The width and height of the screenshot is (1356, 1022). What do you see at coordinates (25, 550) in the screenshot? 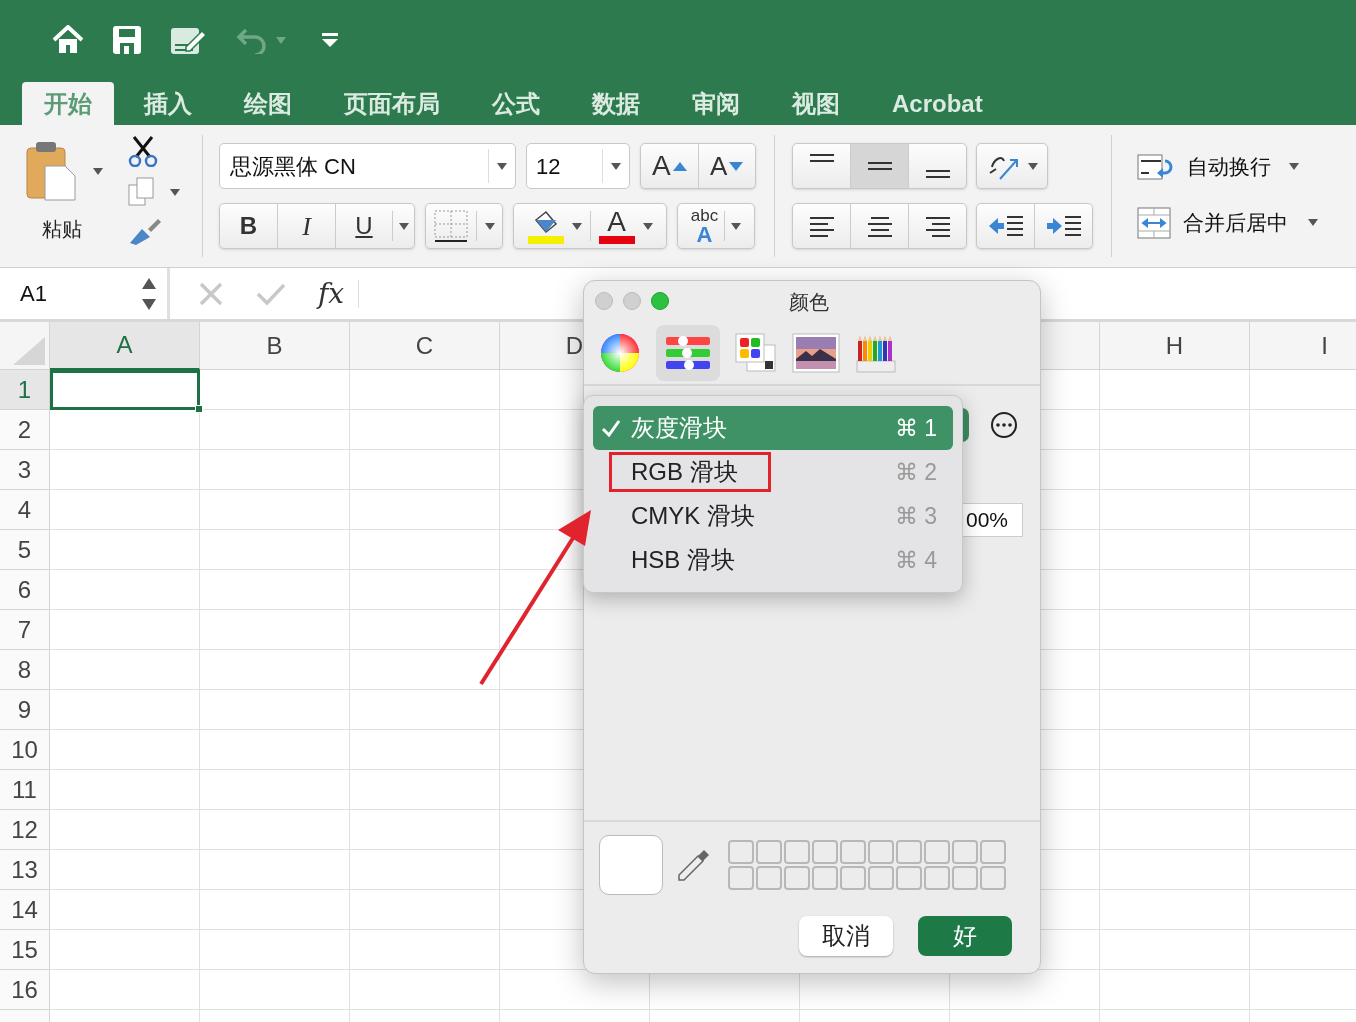
I see `row-header: 5` at bounding box center [25, 550].